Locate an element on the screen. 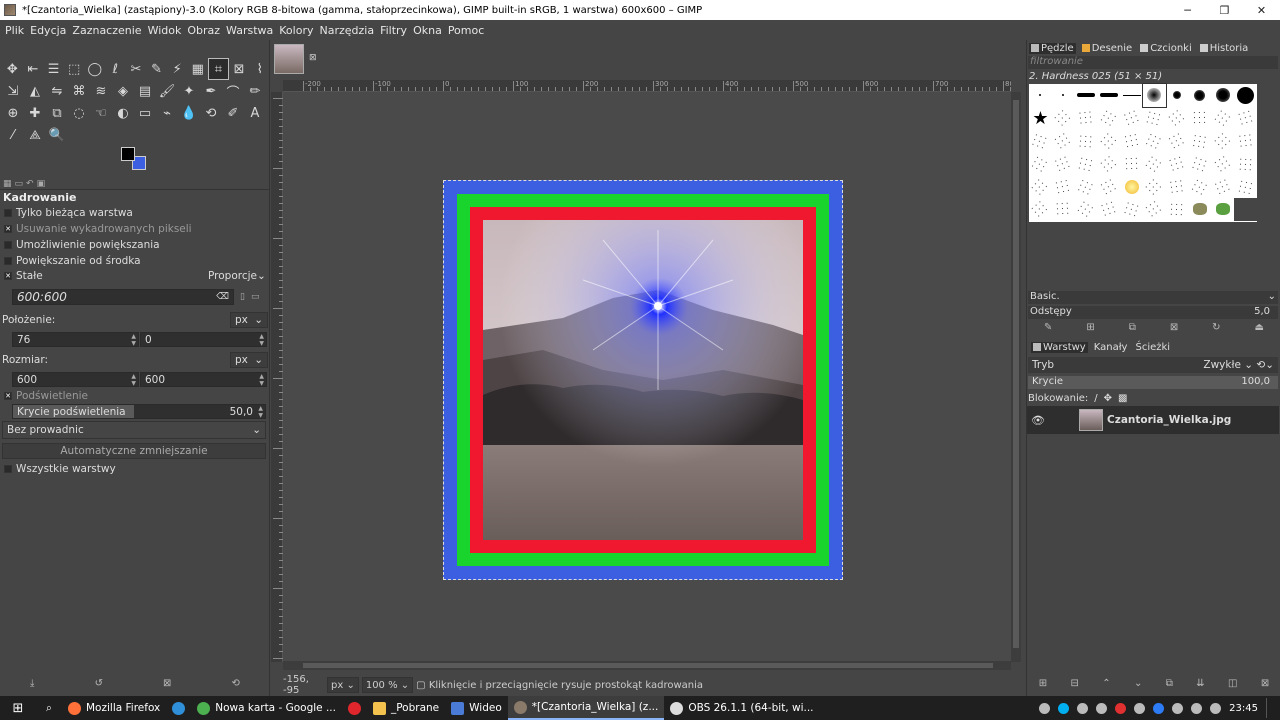 The image size is (1280, 720). warp-transform-icon: ≋ is located at coordinates (101, 91).